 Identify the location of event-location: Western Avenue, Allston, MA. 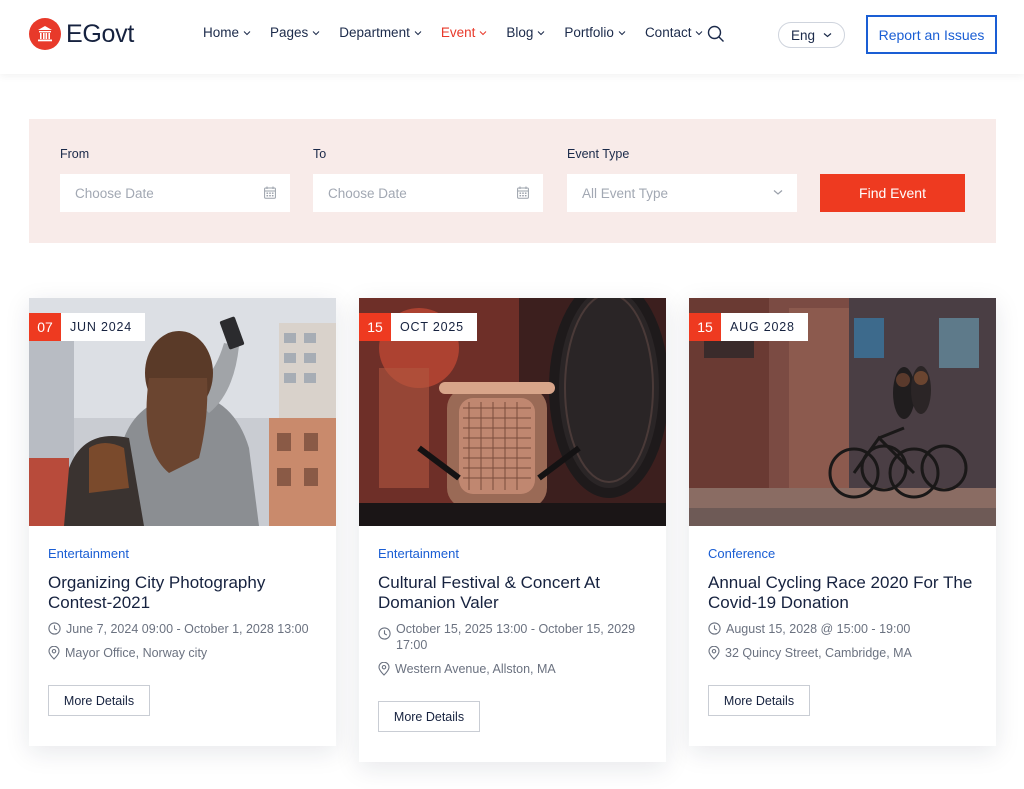
(512, 669).